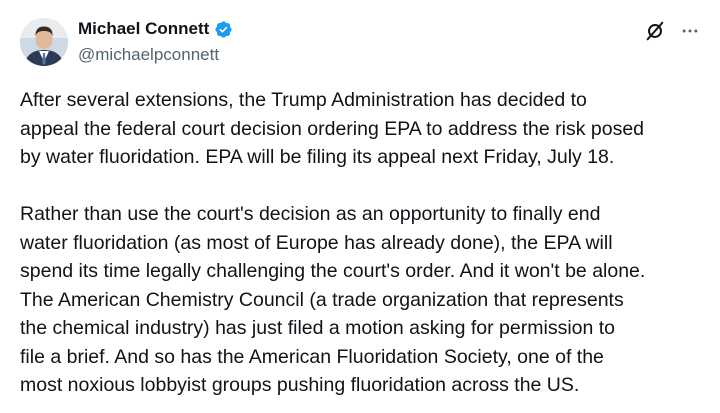 Image resolution: width=720 pixels, height=413 pixels. I want to click on author-name-row: Michael Connett, so click(155, 29).